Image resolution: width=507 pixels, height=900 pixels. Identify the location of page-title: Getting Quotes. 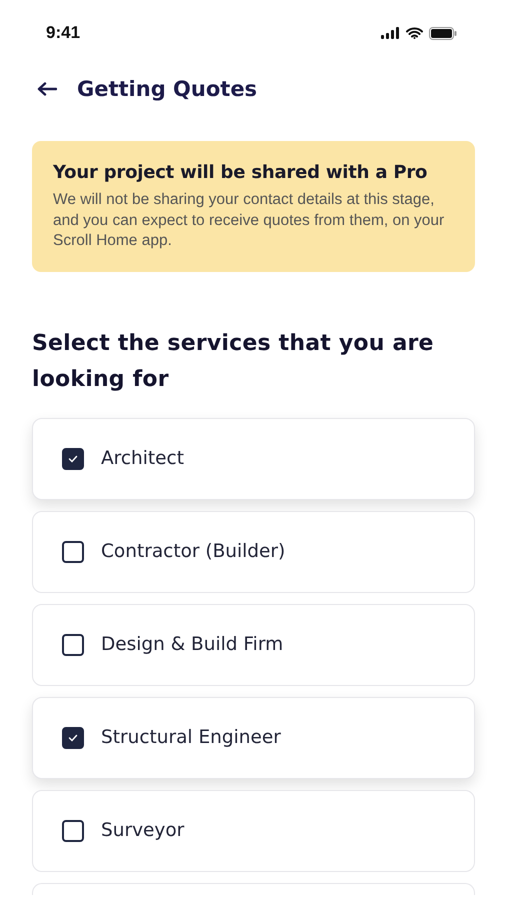
(167, 89).